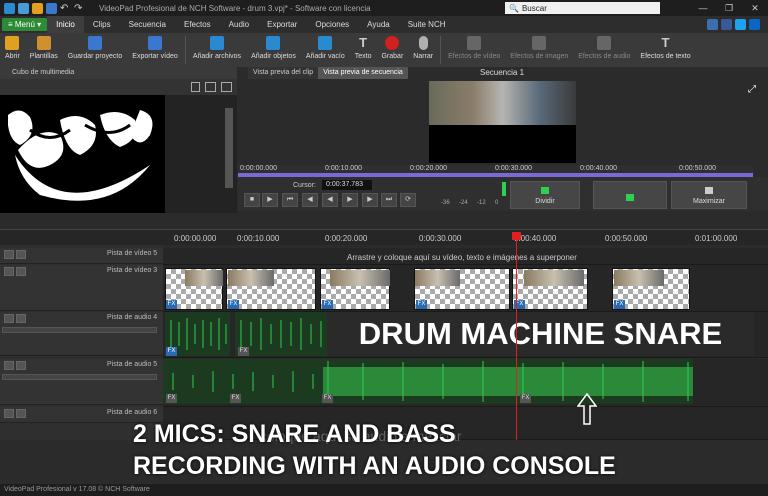 This screenshot has width=768, height=496. I want to click on tab-opciones: Opciones, so click(332, 24).